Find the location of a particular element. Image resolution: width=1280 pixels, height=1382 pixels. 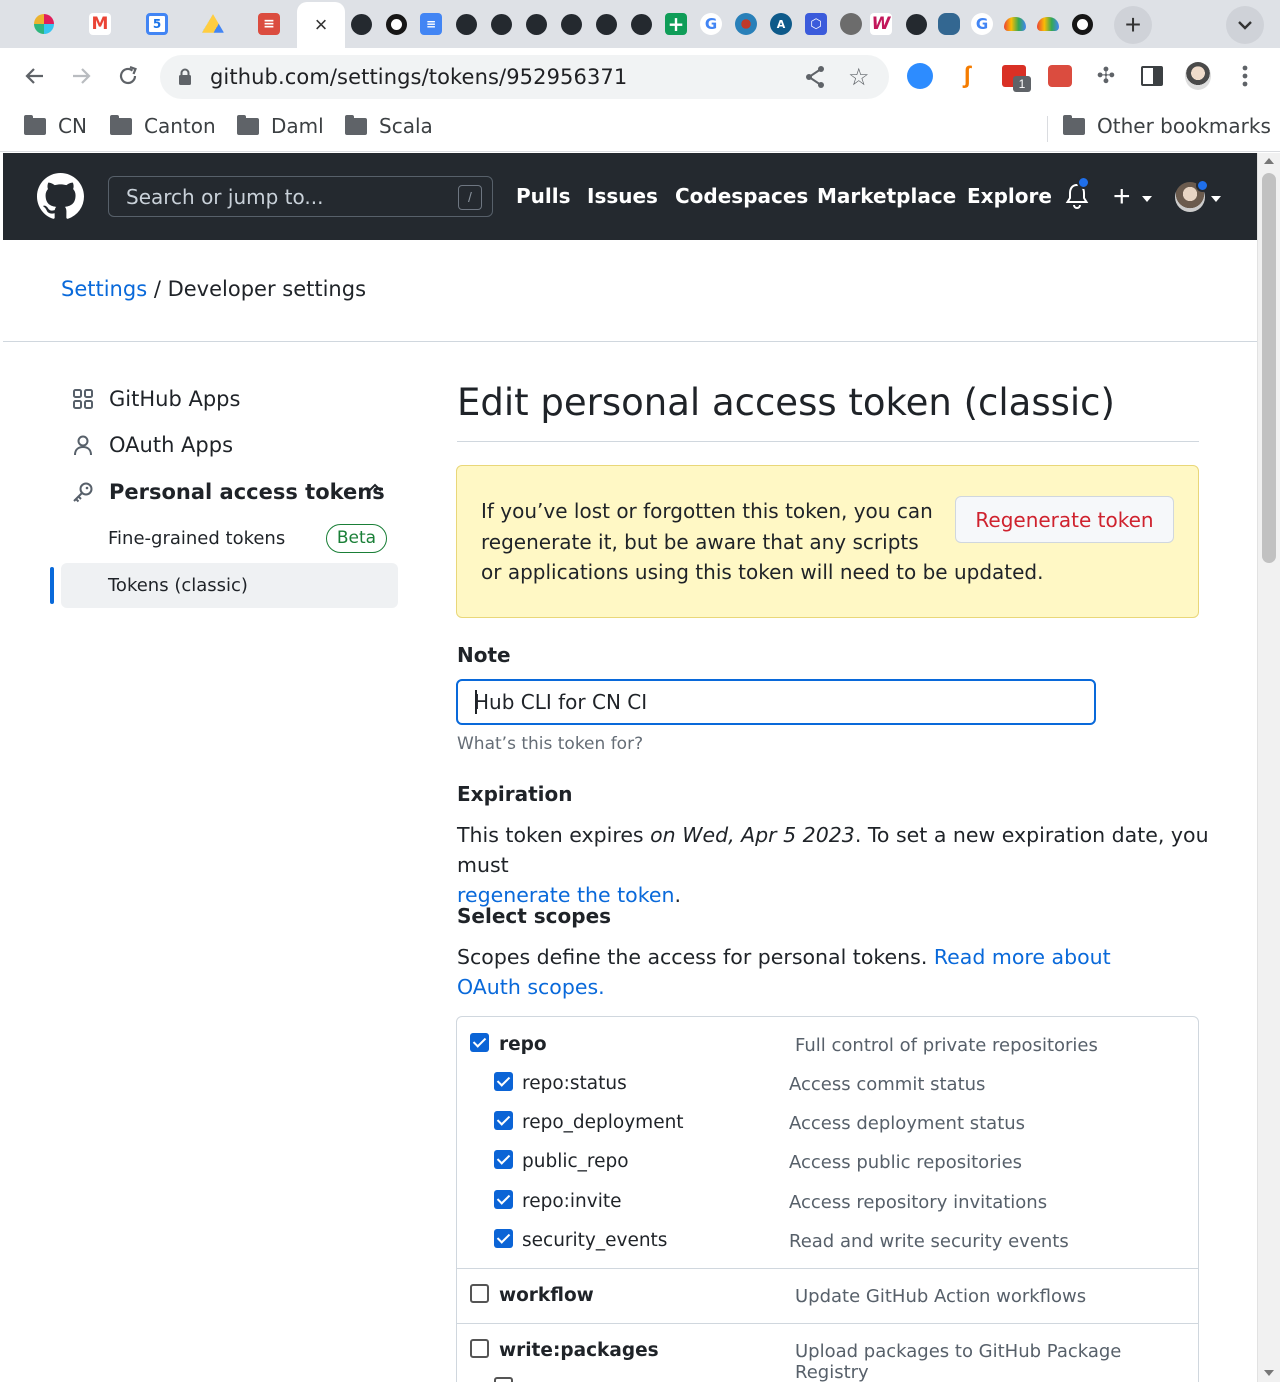

extensions-button: ✣ is located at coordinates (1106, 76).